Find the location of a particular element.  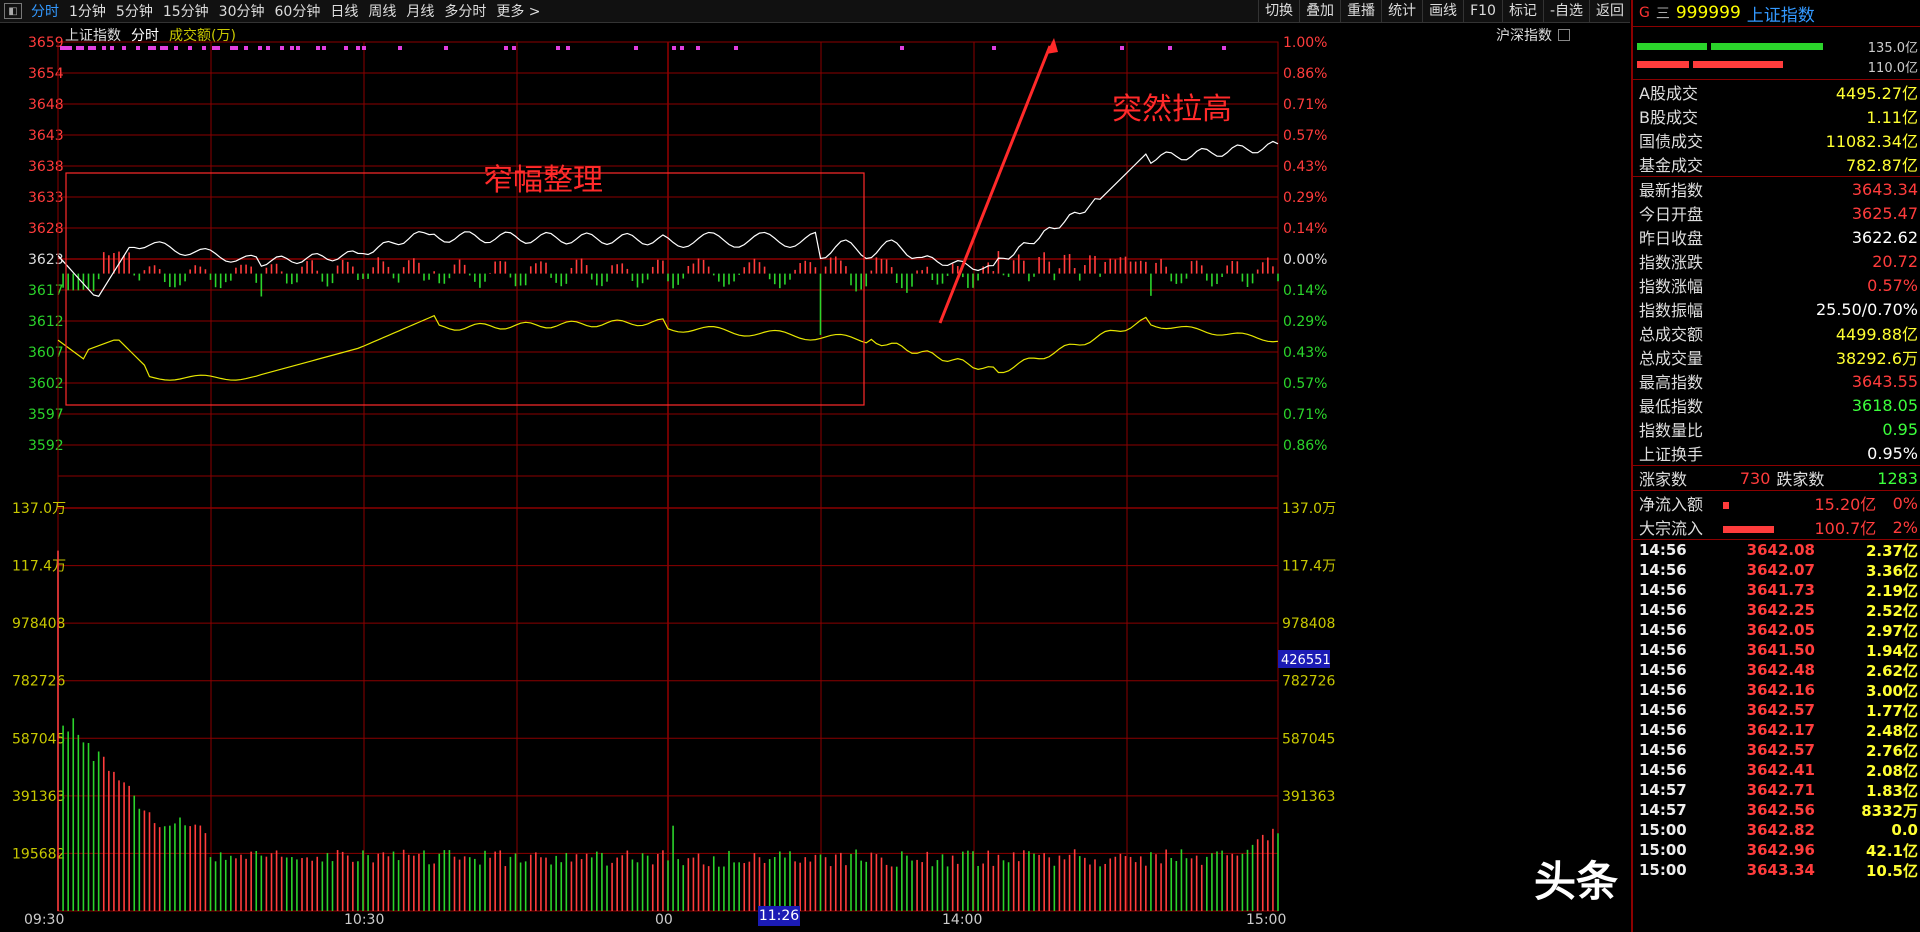

tick-price: 3642.71 is located at coordinates (1780, 790).